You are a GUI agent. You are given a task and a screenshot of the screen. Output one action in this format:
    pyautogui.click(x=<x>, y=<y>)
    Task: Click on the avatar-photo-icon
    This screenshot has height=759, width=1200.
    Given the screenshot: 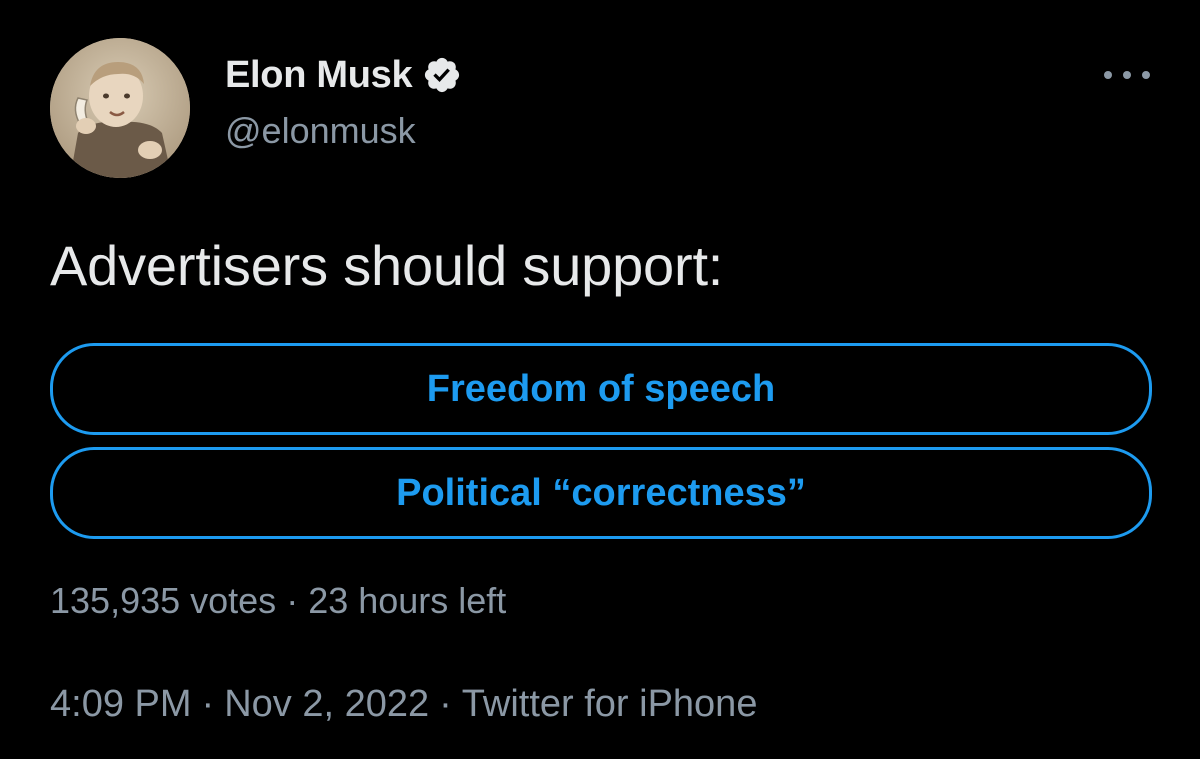 What is the action you would take?
    pyautogui.click(x=120, y=108)
    